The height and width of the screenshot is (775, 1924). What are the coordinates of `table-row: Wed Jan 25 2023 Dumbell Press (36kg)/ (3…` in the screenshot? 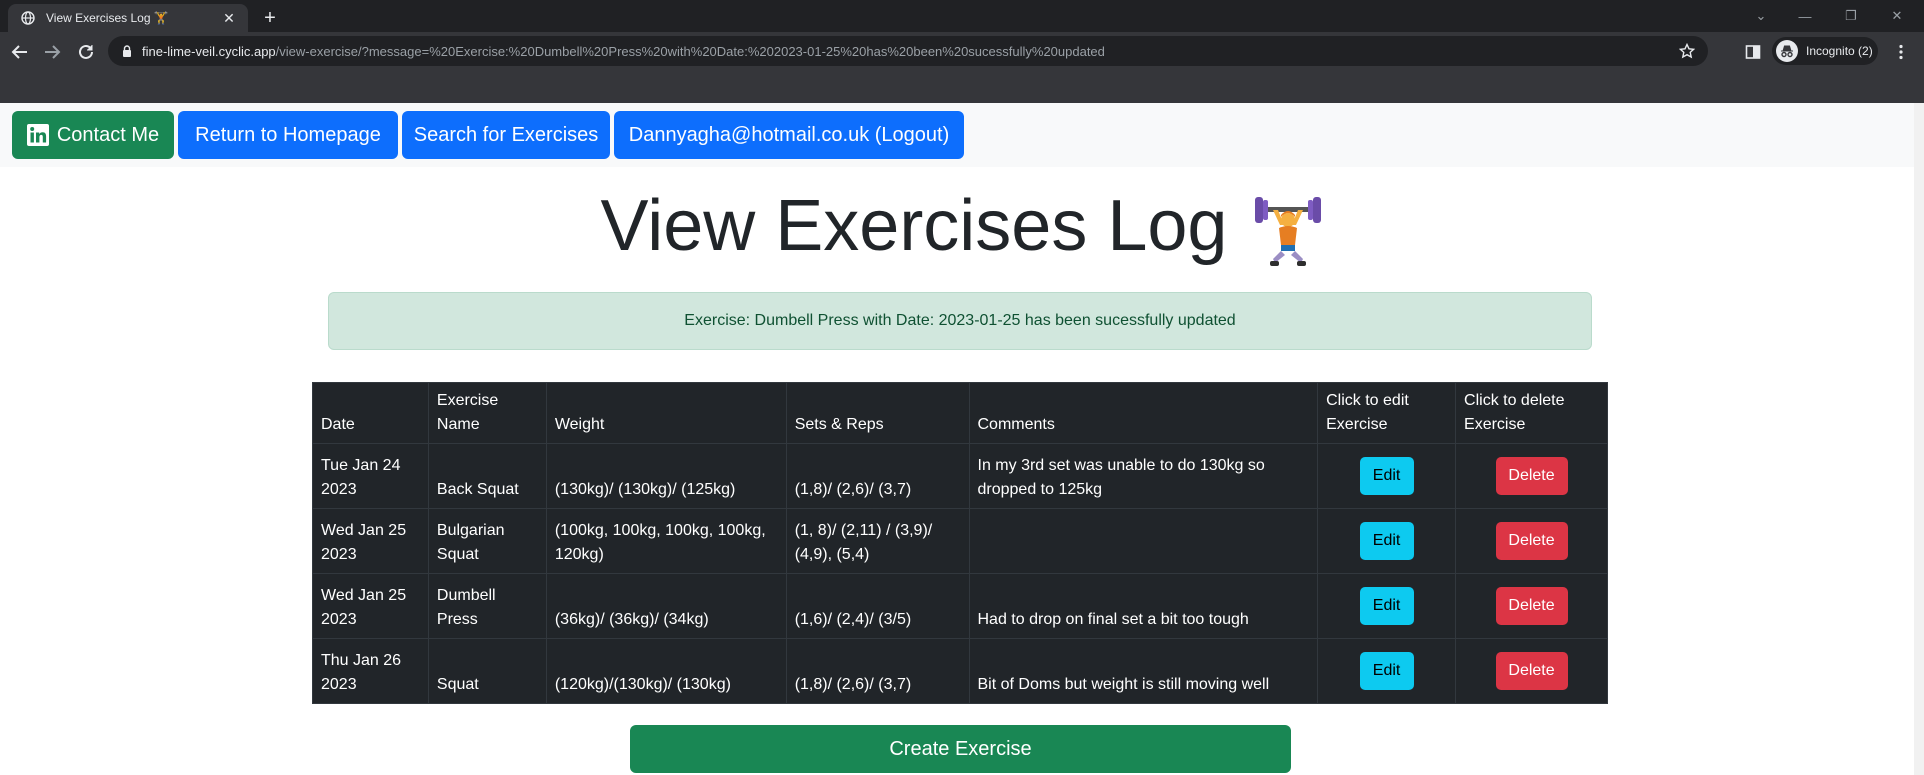 It's located at (960, 606).